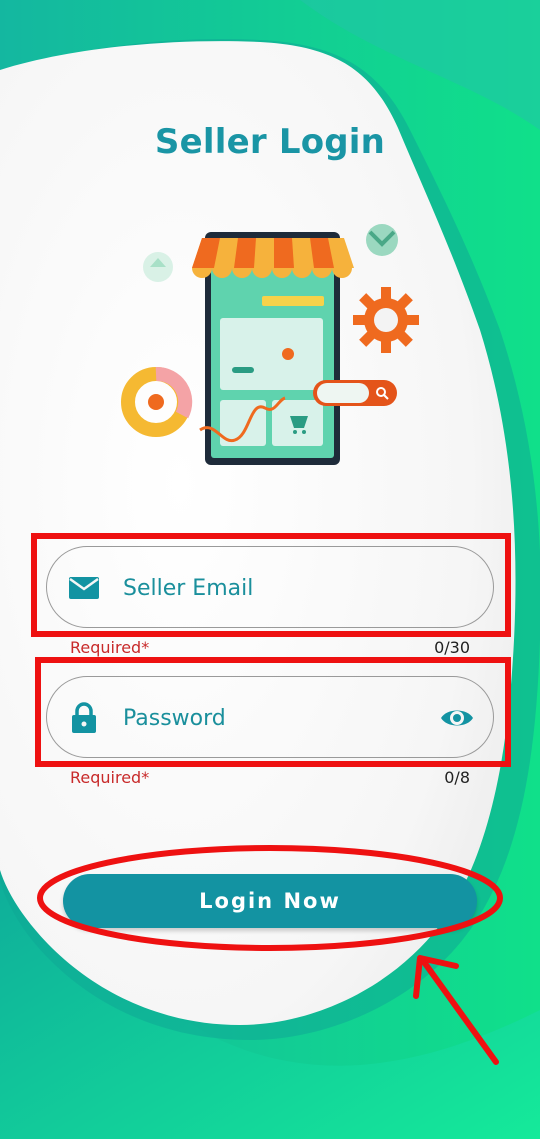 The height and width of the screenshot is (1139, 540). Describe the element at coordinates (452, 647) in the screenshot. I see `email-char-counter: 0/30` at that location.